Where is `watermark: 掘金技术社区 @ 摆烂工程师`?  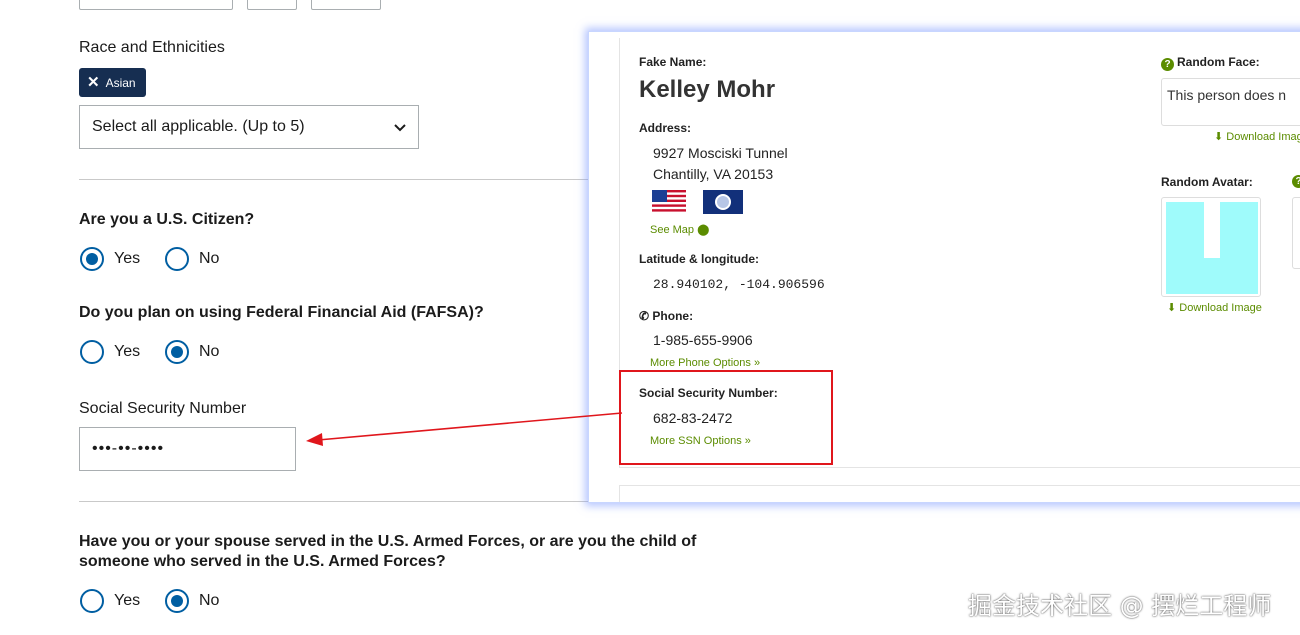
watermark: 掘金技术社区 @ 摆烂工程师 is located at coordinates (1120, 606).